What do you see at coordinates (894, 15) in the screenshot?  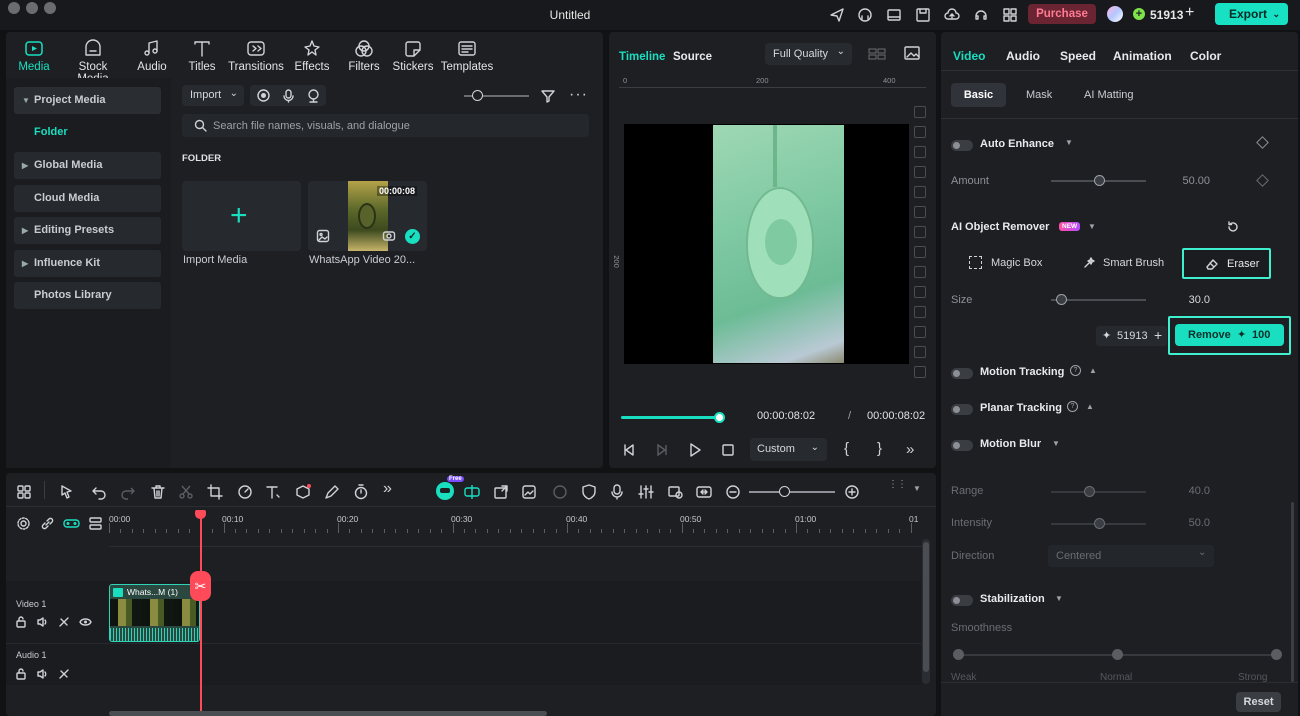 I see `layout-icon` at bounding box center [894, 15].